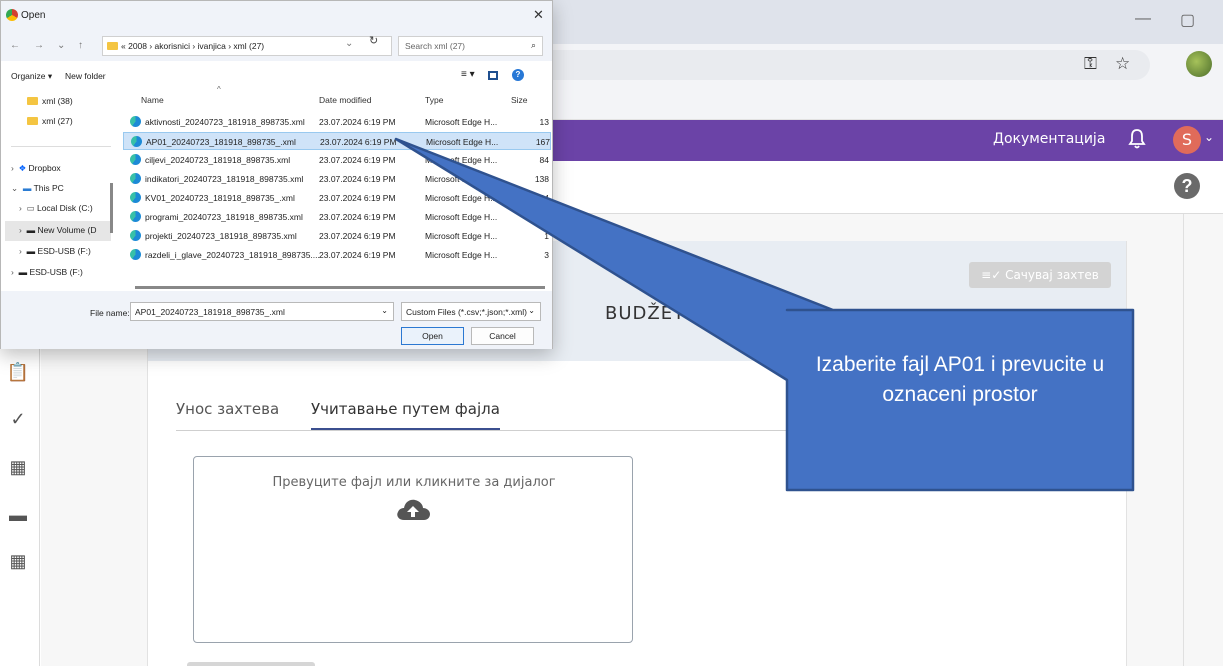 The width and height of the screenshot is (1223, 666). I want to click on refresh-icon: ↻, so click(373, 40).